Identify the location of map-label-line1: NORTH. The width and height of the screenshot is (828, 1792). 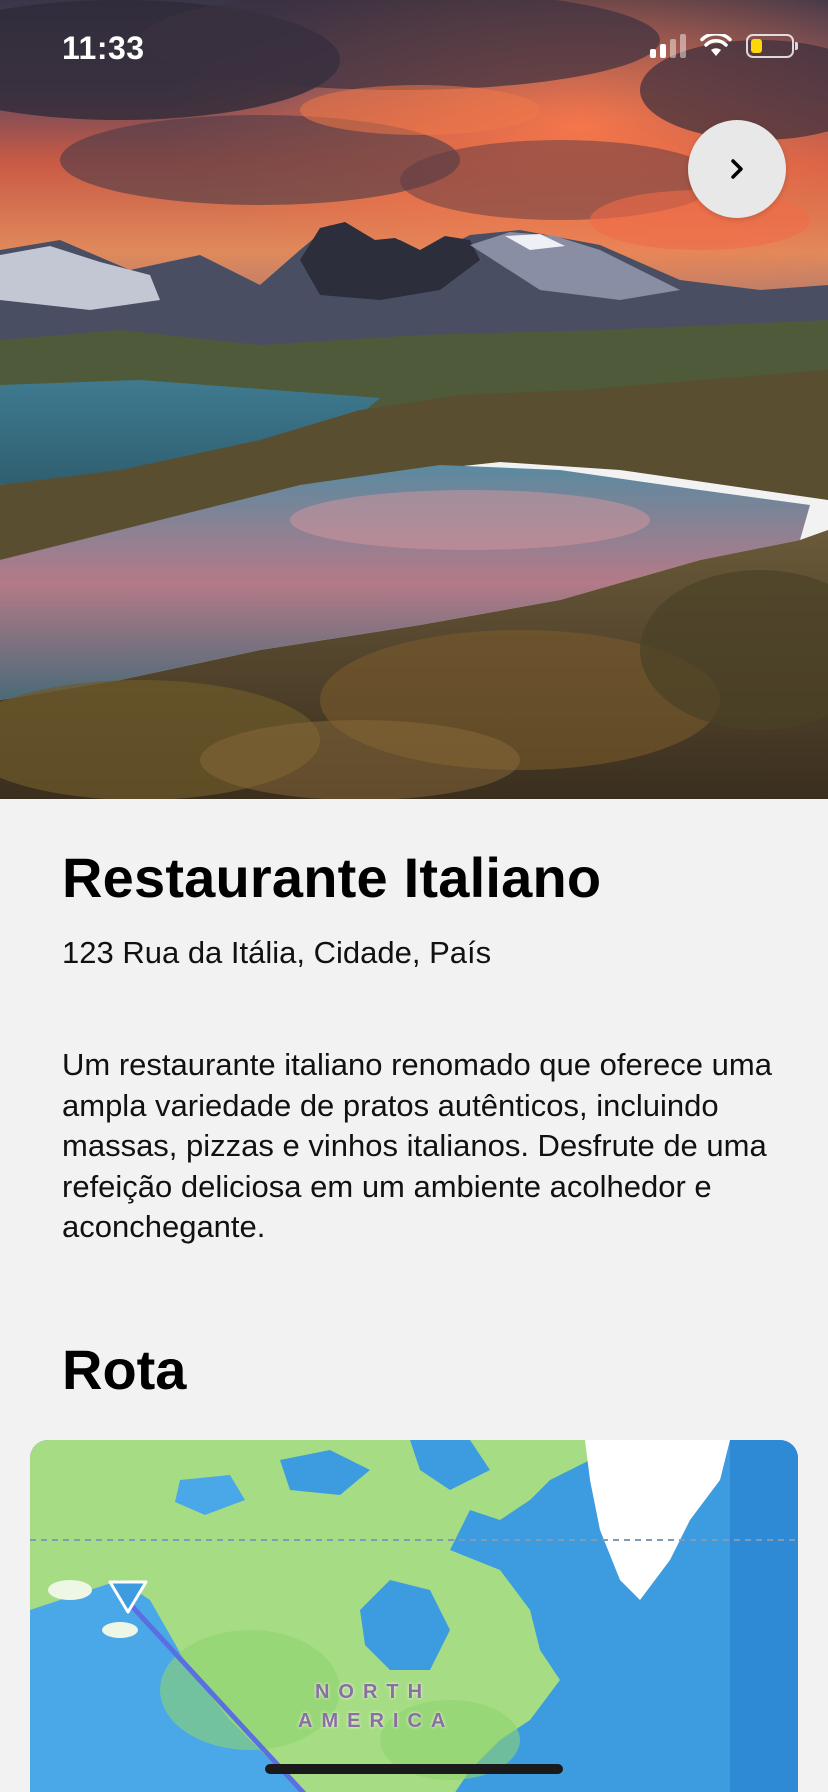
(373, 1692).